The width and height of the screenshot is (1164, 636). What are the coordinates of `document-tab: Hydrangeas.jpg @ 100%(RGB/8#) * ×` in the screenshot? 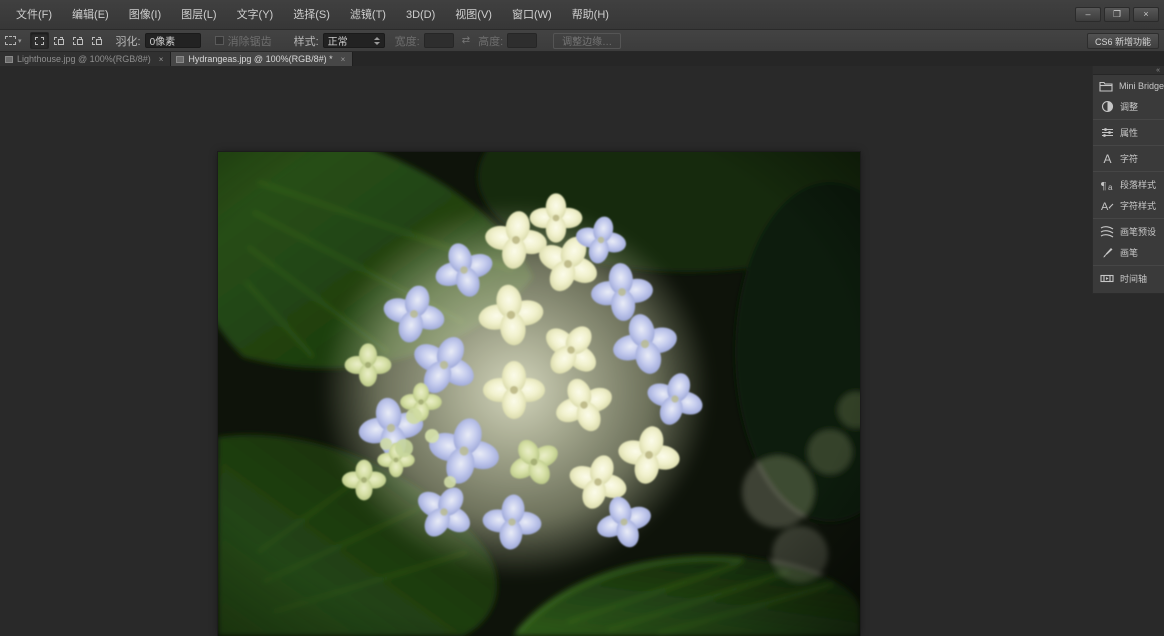 It's located at (262, 59).